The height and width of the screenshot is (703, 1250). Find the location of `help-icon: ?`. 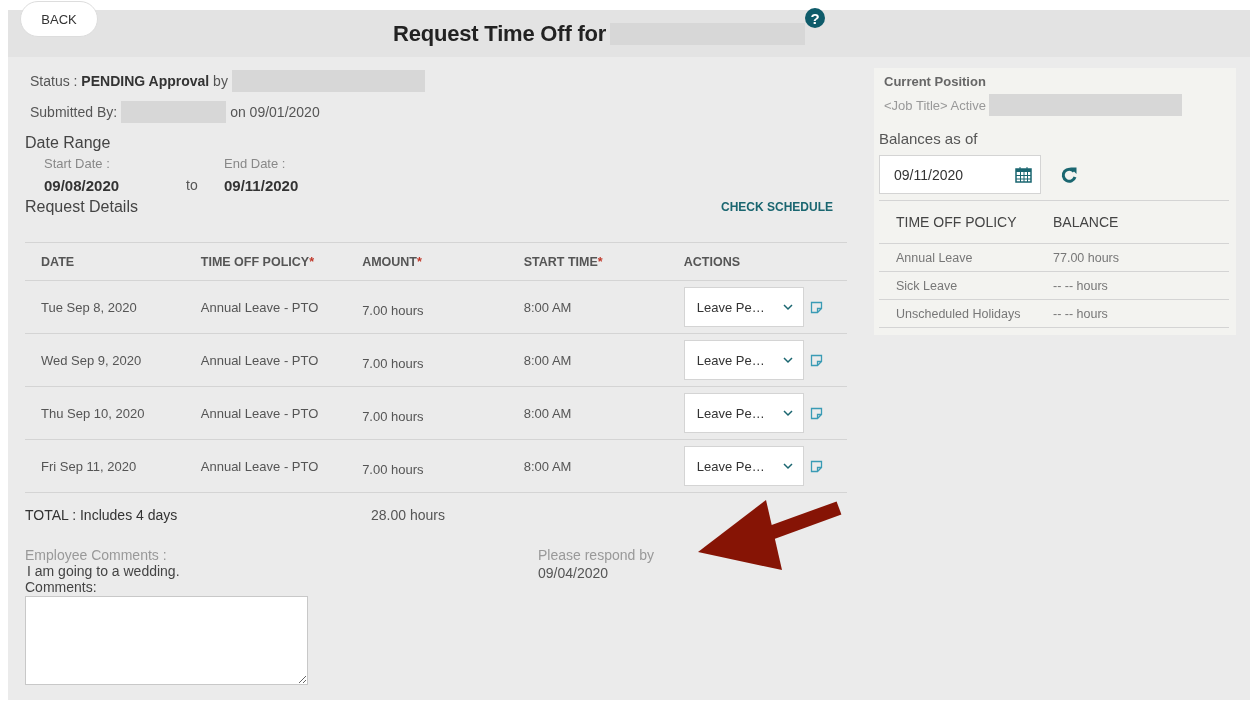

help-icon: ? is located at coordinates (815, 18).